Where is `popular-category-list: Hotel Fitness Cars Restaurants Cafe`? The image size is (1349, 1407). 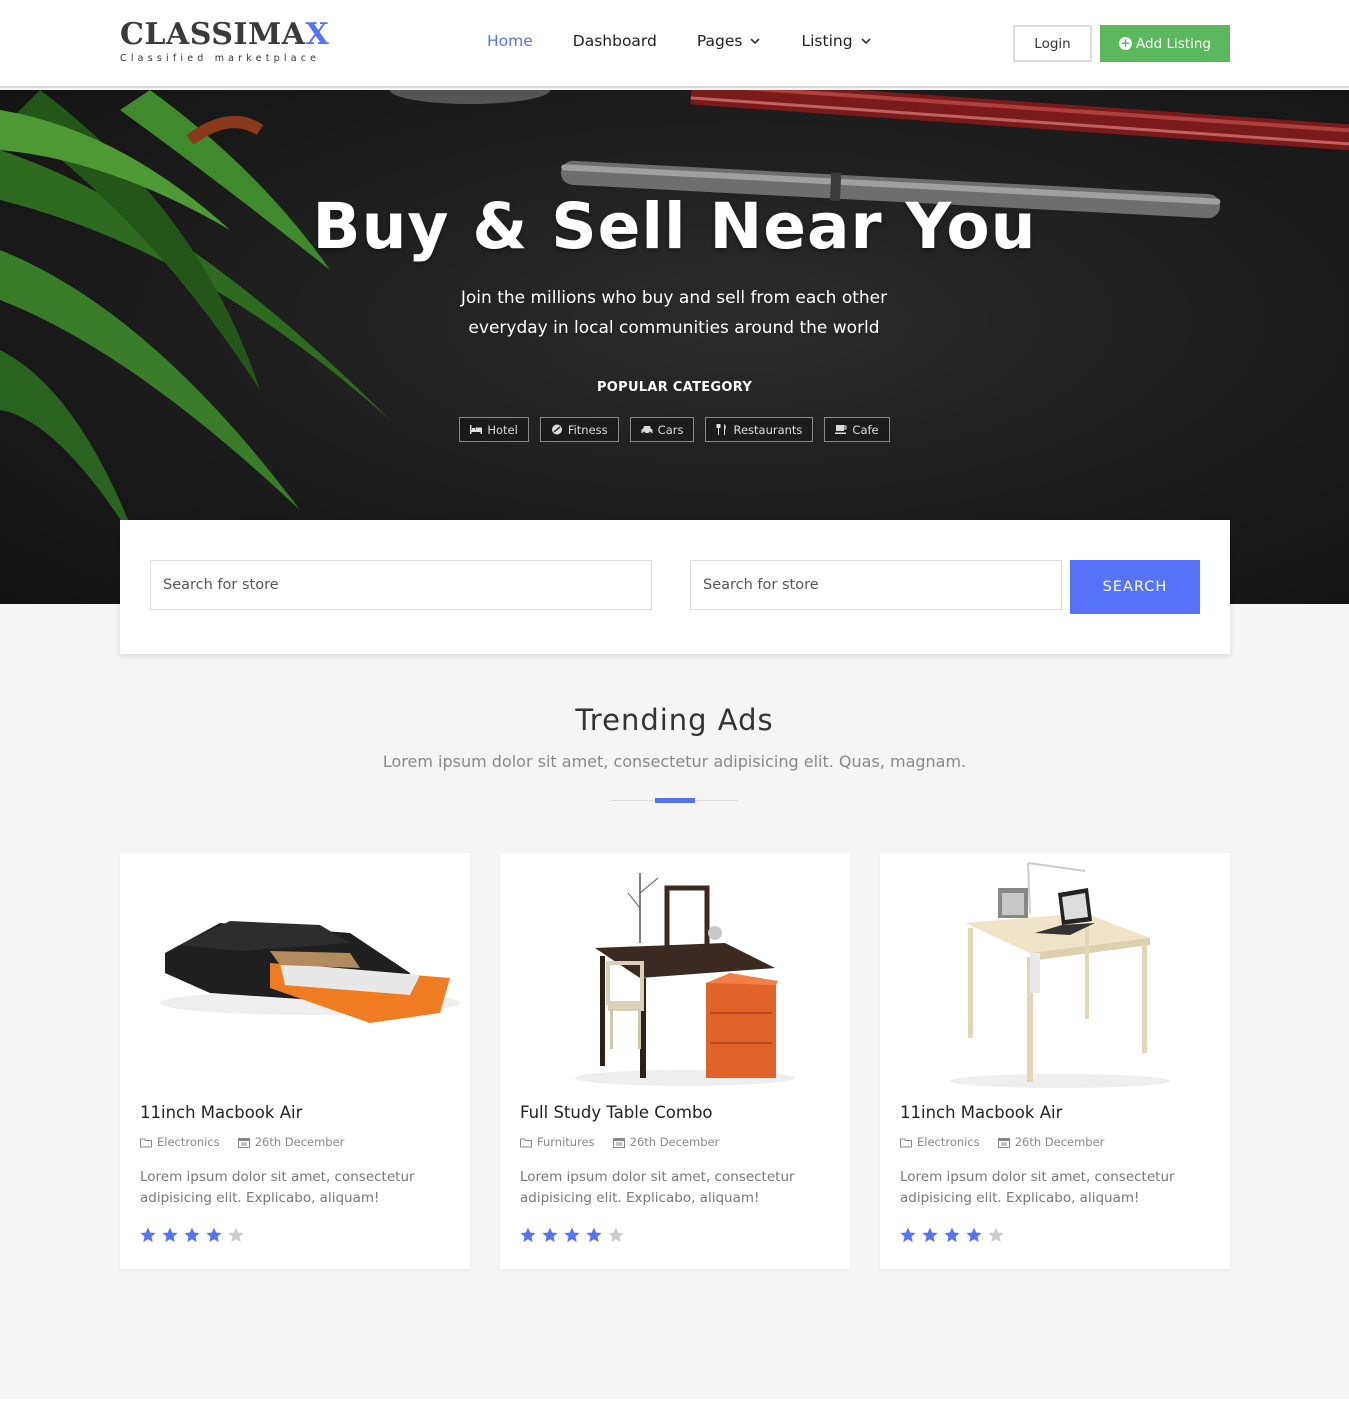
popular-category-list: Hotel Fitness Cars Restaurants Cafe is located at coordinates (674, 429).